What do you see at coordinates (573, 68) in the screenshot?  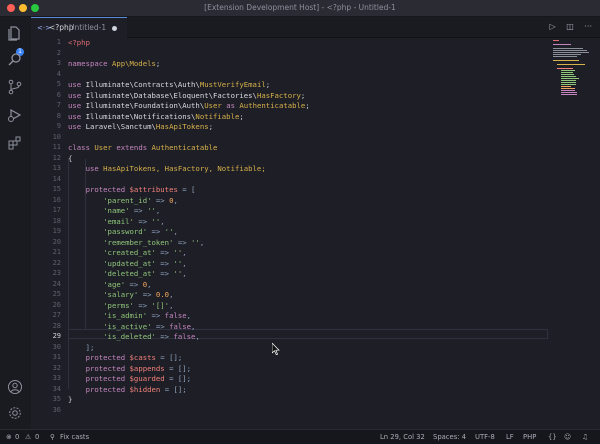 I see `minimap` at bounding box center [573, 68].